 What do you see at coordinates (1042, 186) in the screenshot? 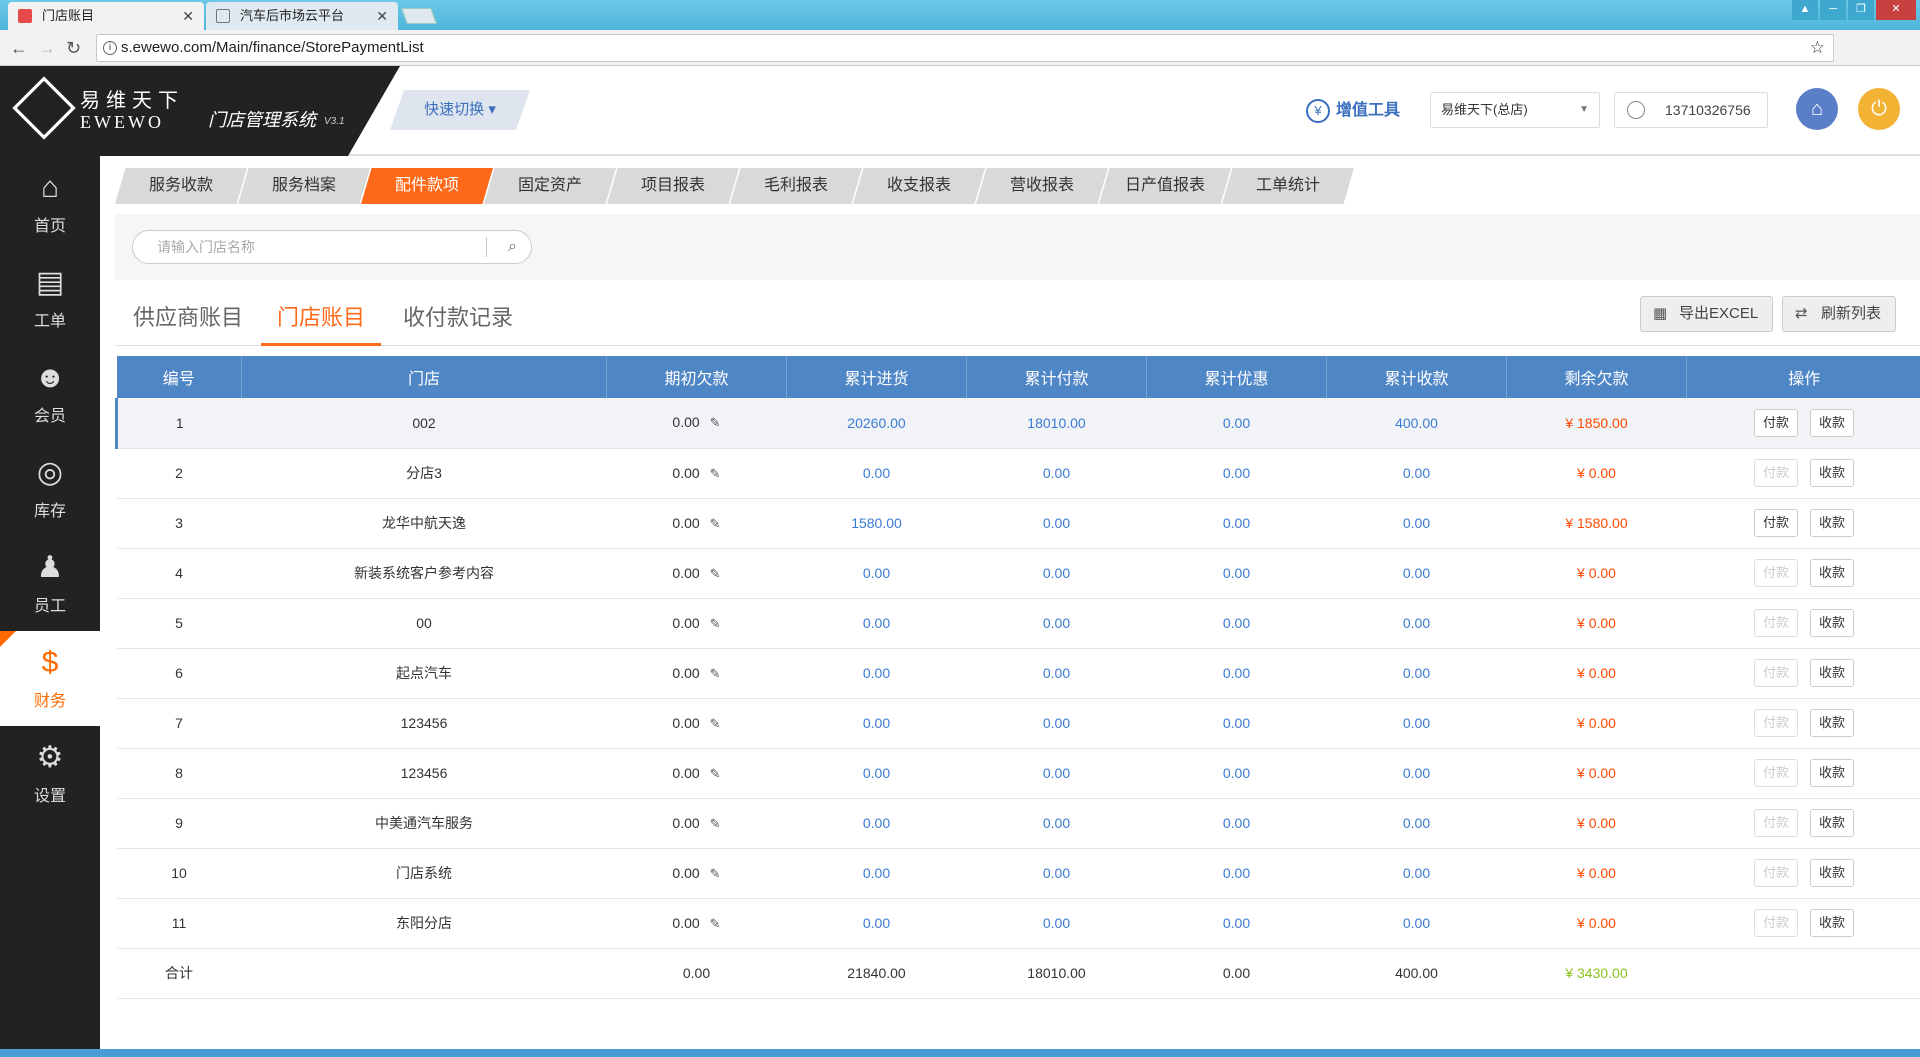
I see `tab-revenue-report: 营收报表` at bounding box center [1042, 186].